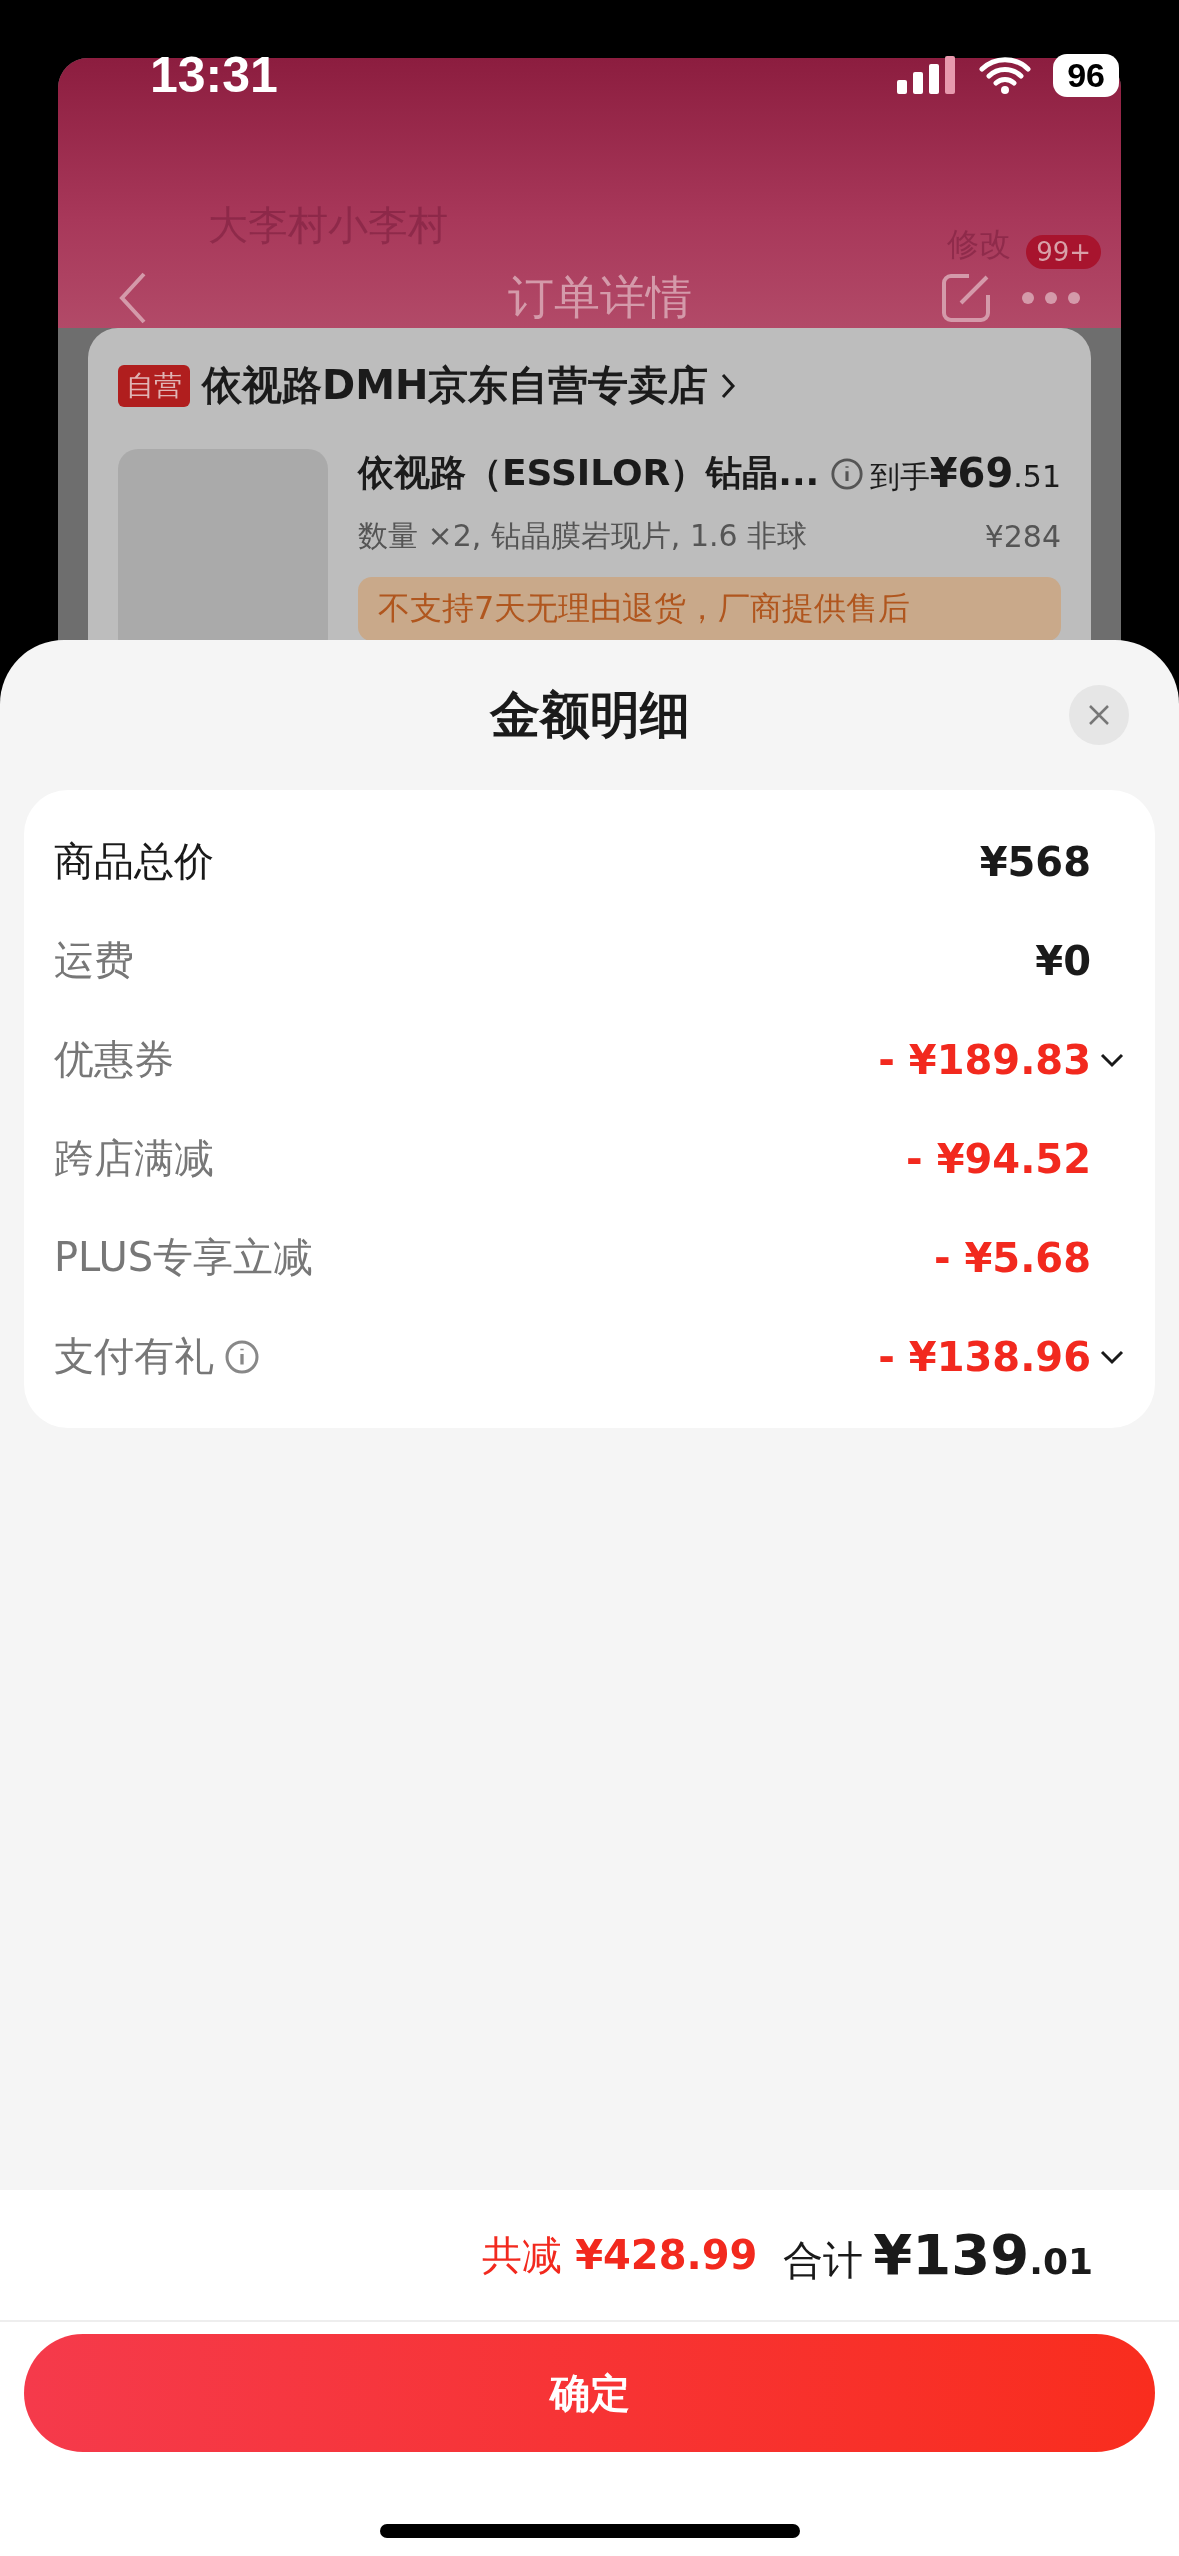  What do you see at coordinates (998, 1158) in the screenshot?
I see `amount-value: - ¥94.52` at bounding box center [998, 1158].